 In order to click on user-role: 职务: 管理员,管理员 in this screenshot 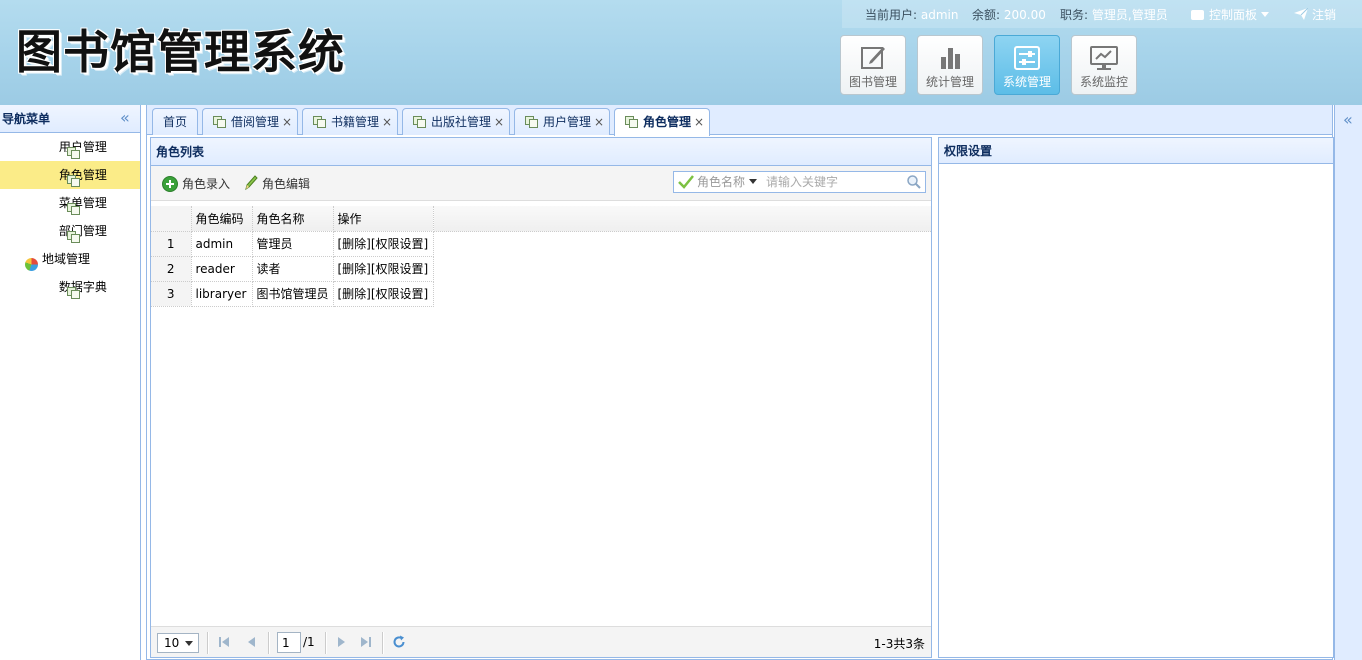, I will do `click(1114, 15)`.